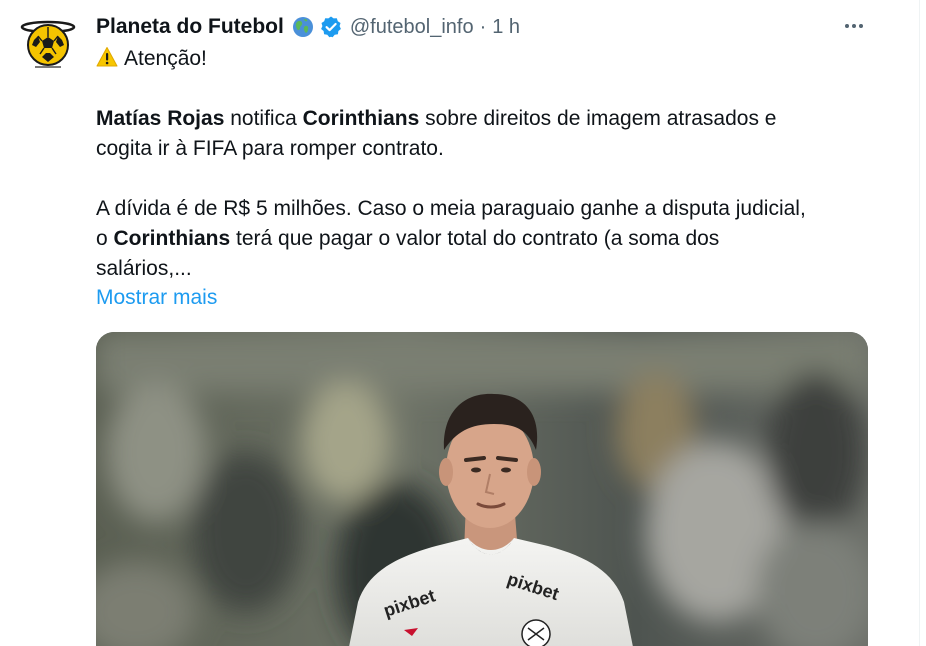  I want to click on tweet-paragraph-1-line-2: cogita ir à FIFA para romper contrato., so click(270, 148).